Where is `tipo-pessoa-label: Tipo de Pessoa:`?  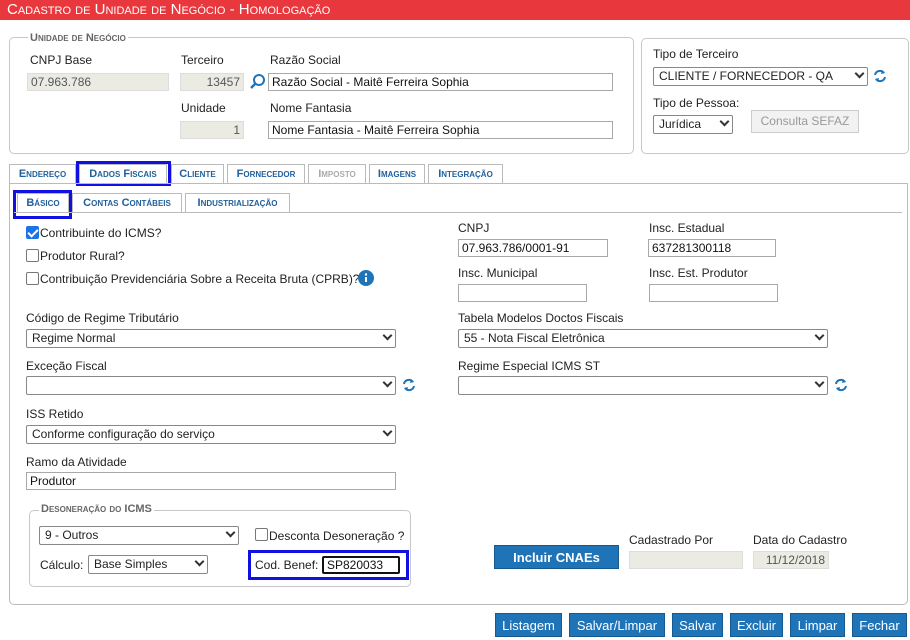 tipo-pessoa-label: Tipo de Pessoa: is located at coordinates (696, 103).